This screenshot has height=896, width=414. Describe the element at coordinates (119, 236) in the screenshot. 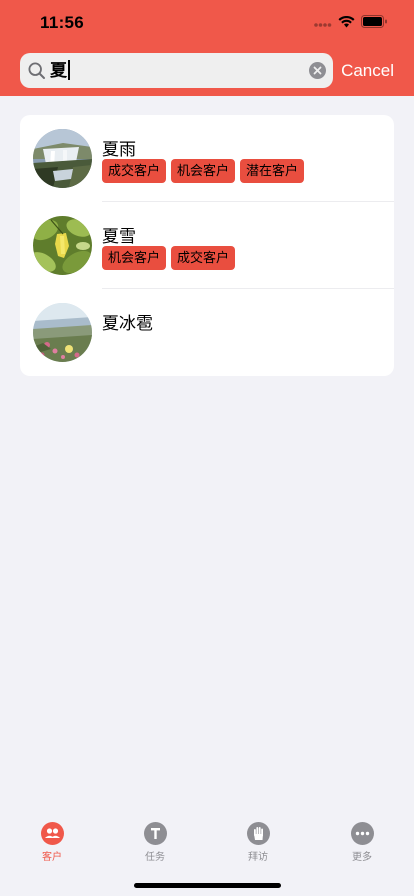

I see `customer-name: 夏雪` at that location.